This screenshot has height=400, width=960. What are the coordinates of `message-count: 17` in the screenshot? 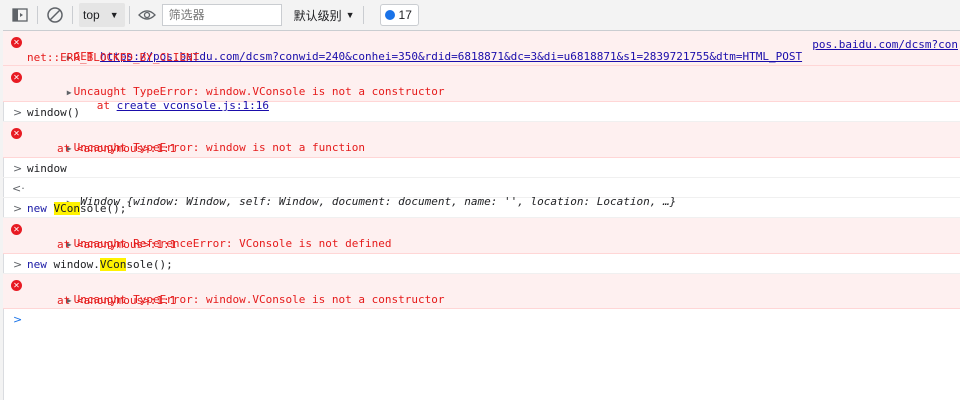 It's located at (405, 15).